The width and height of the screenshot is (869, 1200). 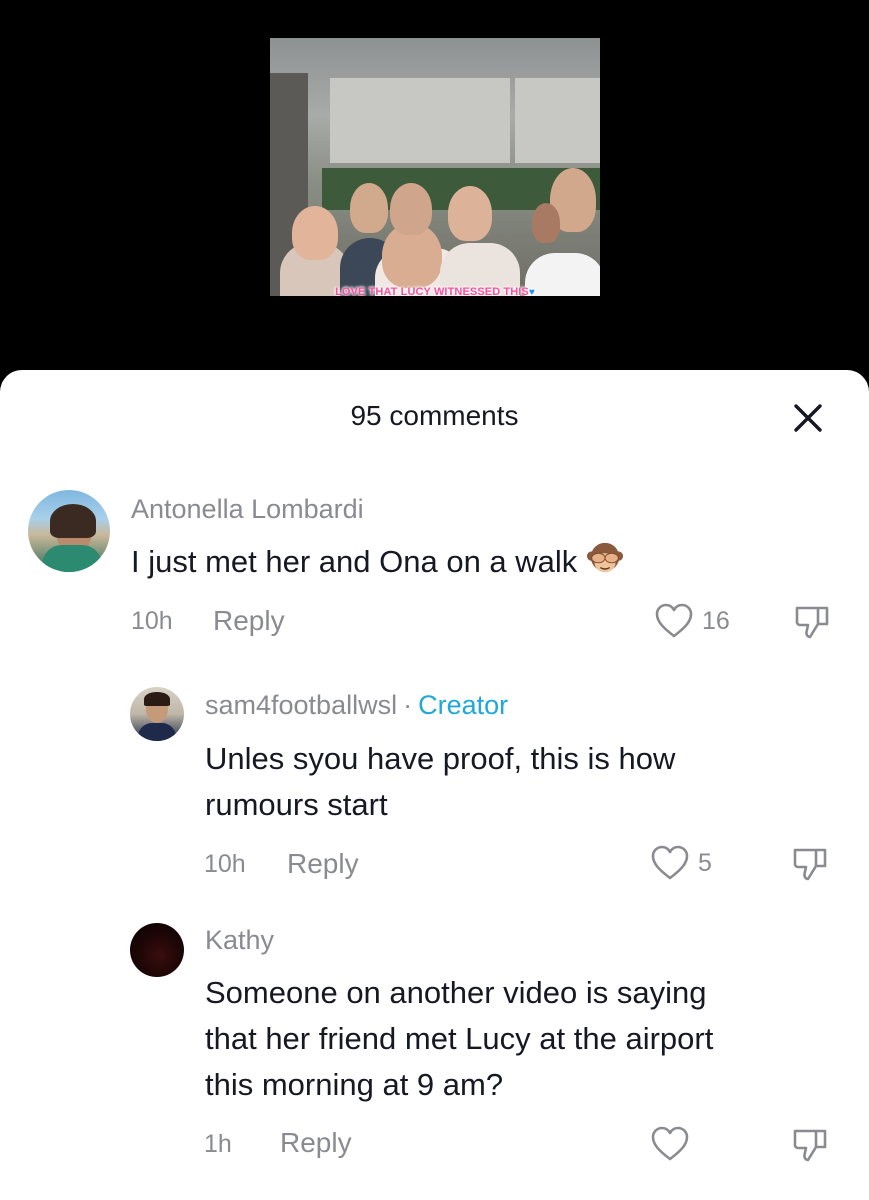 What do you see at coordinates (463, 705) in the screenshot?
I see `creator-badge: Creator` at bounding box center [463, 705].